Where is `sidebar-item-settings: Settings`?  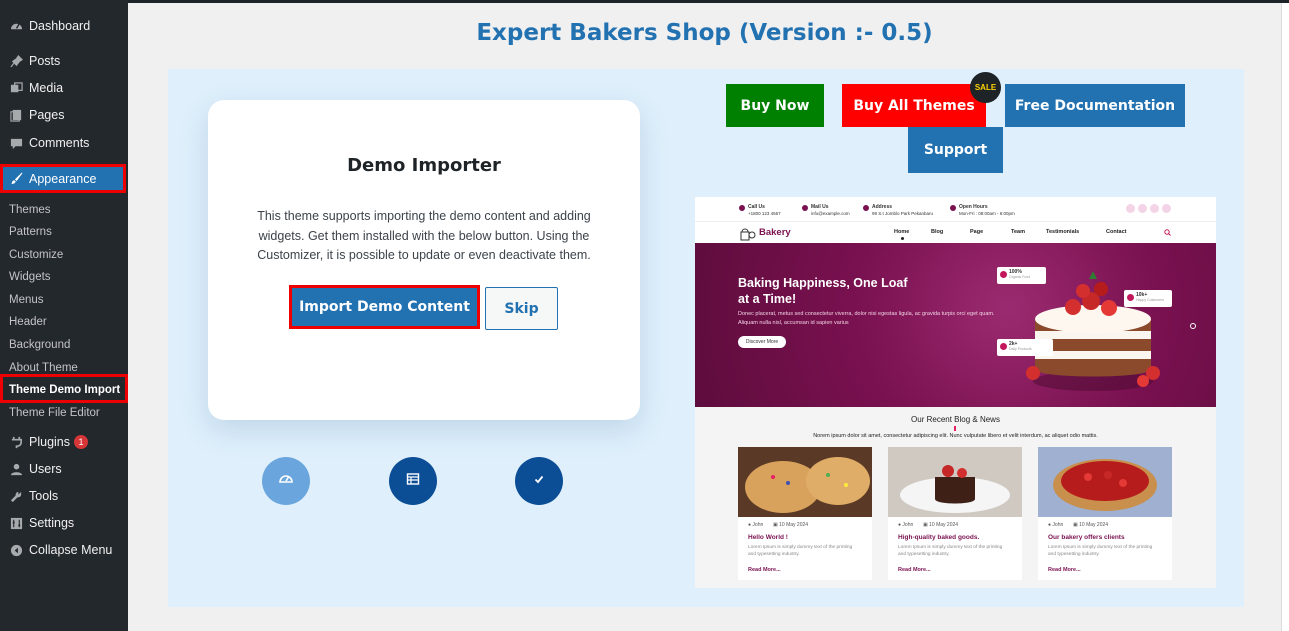 sidebar-item-settings: Settings is located at coordinates (64, 523).